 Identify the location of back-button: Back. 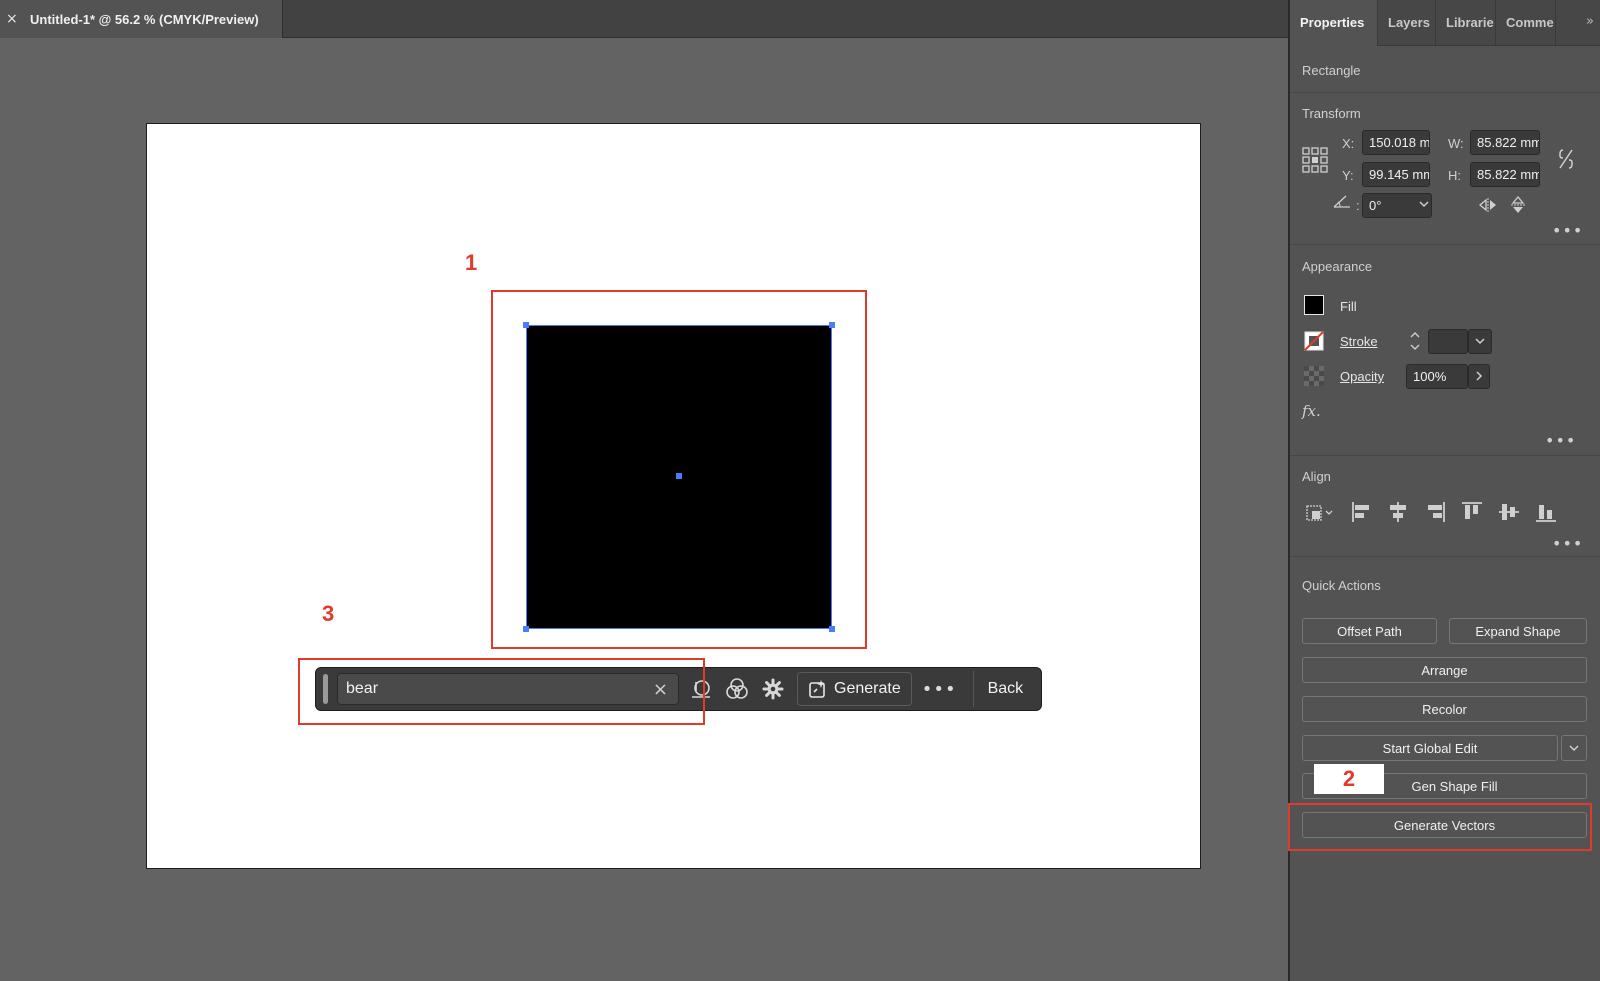
(997, 689).